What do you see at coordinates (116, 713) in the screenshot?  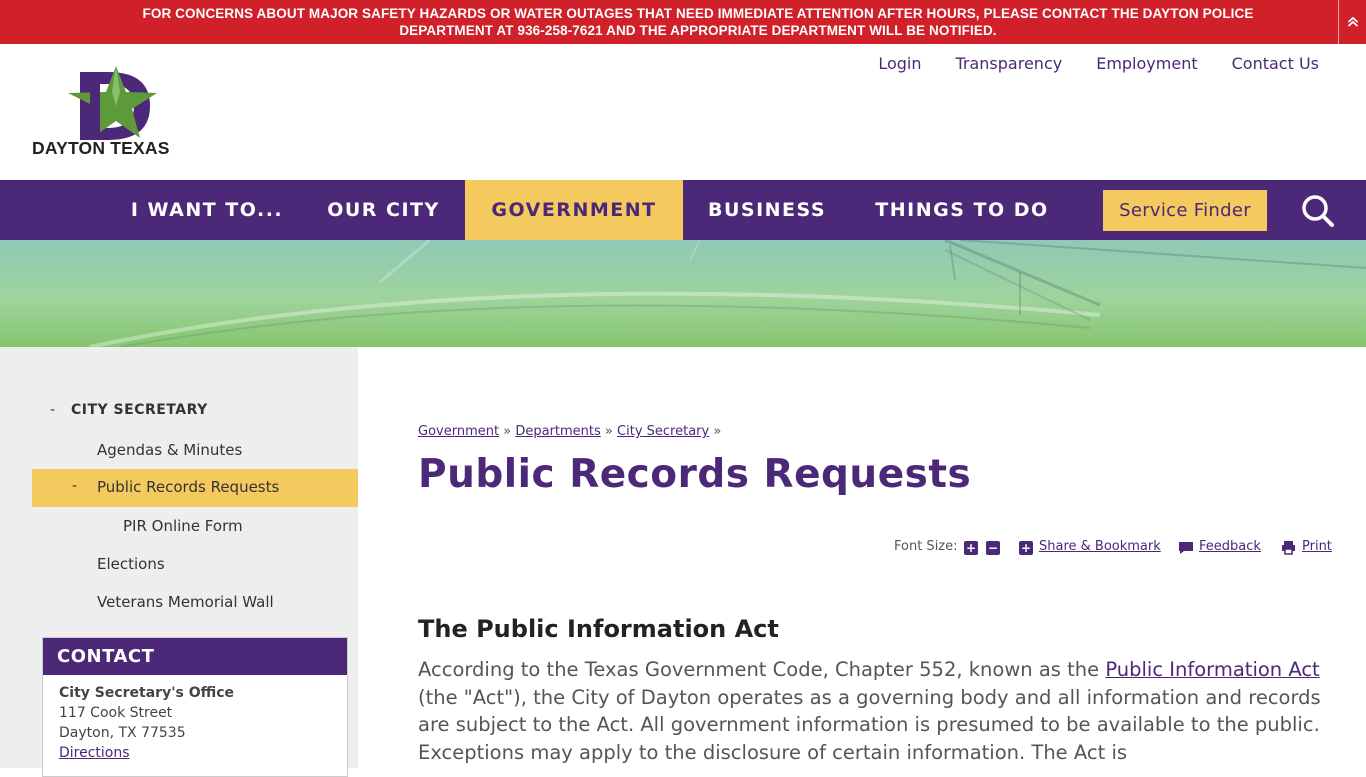 I see `contact-street: 117 Cook Street` at bounding box center [116, 713].